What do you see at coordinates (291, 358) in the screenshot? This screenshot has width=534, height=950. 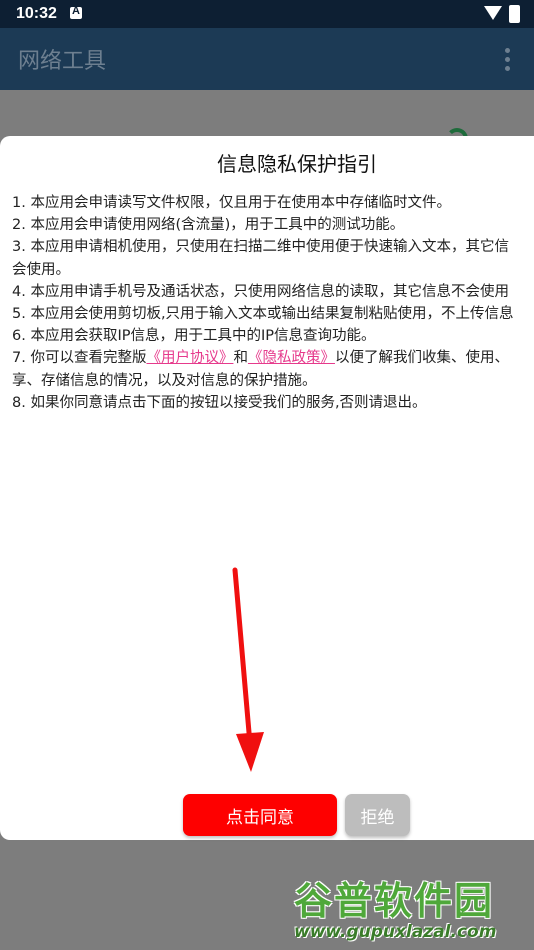 I see `privacy-policy-link: 《隐私政策》` at bounding box center [291, 358].